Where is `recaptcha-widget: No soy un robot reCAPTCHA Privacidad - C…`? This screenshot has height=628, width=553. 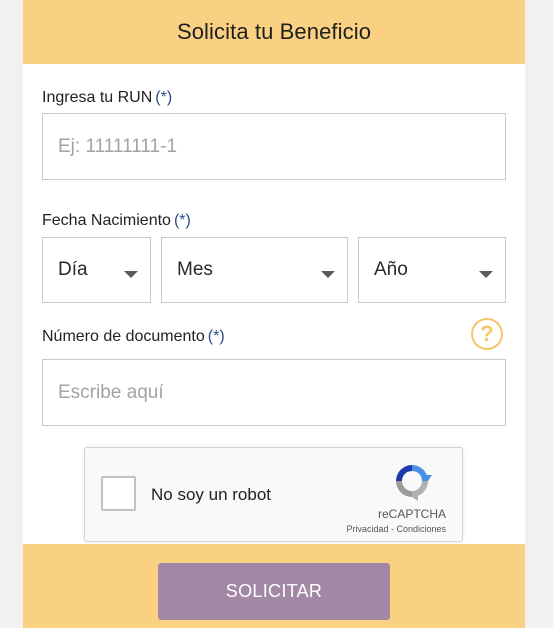
recaptcha-widget: No soy un robot reCAPTCHA Privacidad - C… is located at coordinates (273, 494).